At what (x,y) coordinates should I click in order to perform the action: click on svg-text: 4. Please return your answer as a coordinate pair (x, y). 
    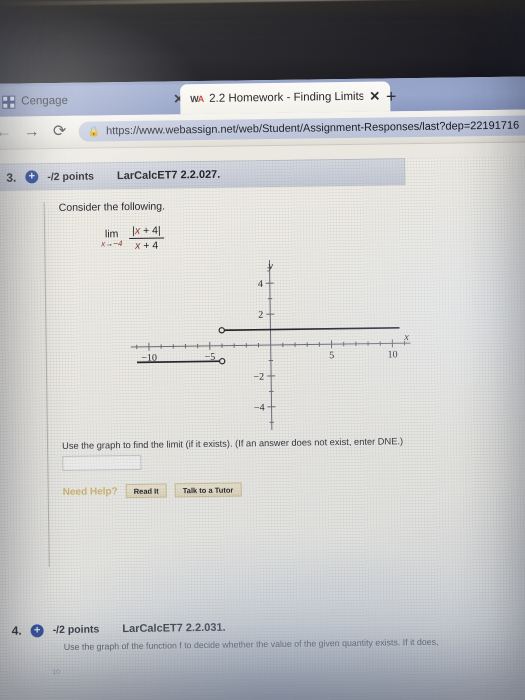
    Looking at the image, I should click on (260, 284).